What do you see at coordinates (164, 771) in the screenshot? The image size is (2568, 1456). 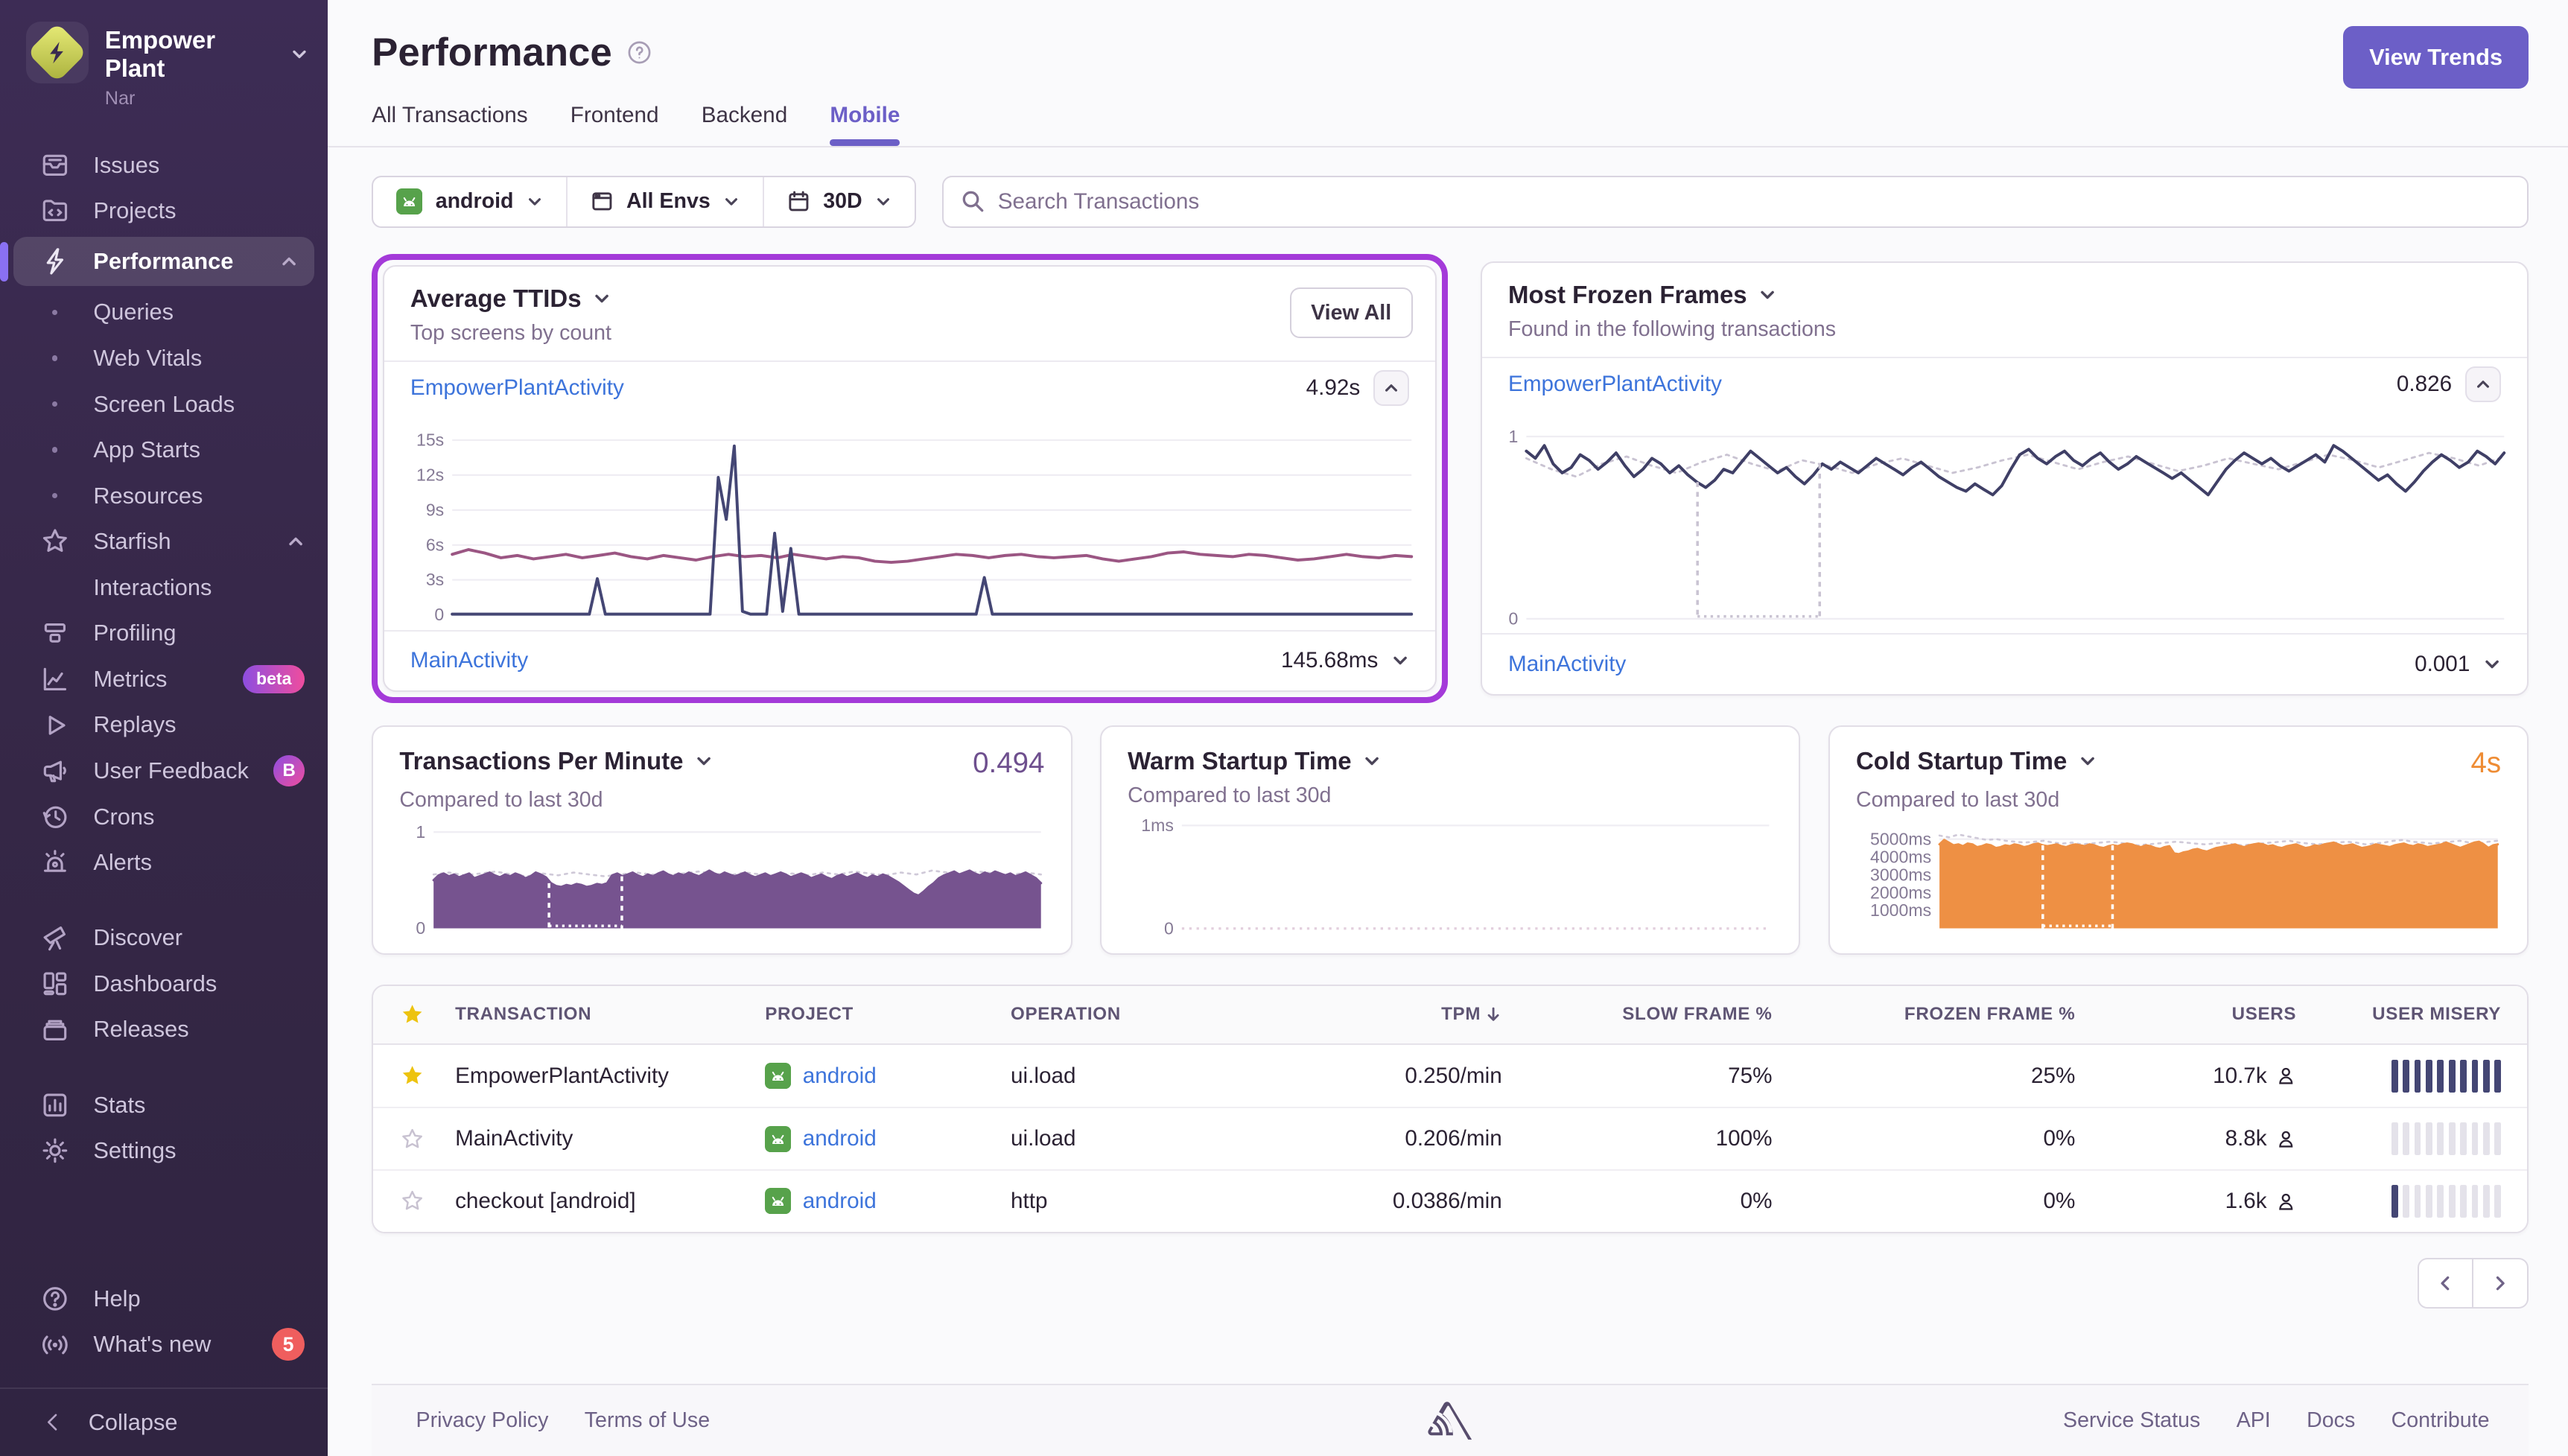 I see `sidebar-item-user-feedback: User Feedback B` at bounding box center [164, 771].